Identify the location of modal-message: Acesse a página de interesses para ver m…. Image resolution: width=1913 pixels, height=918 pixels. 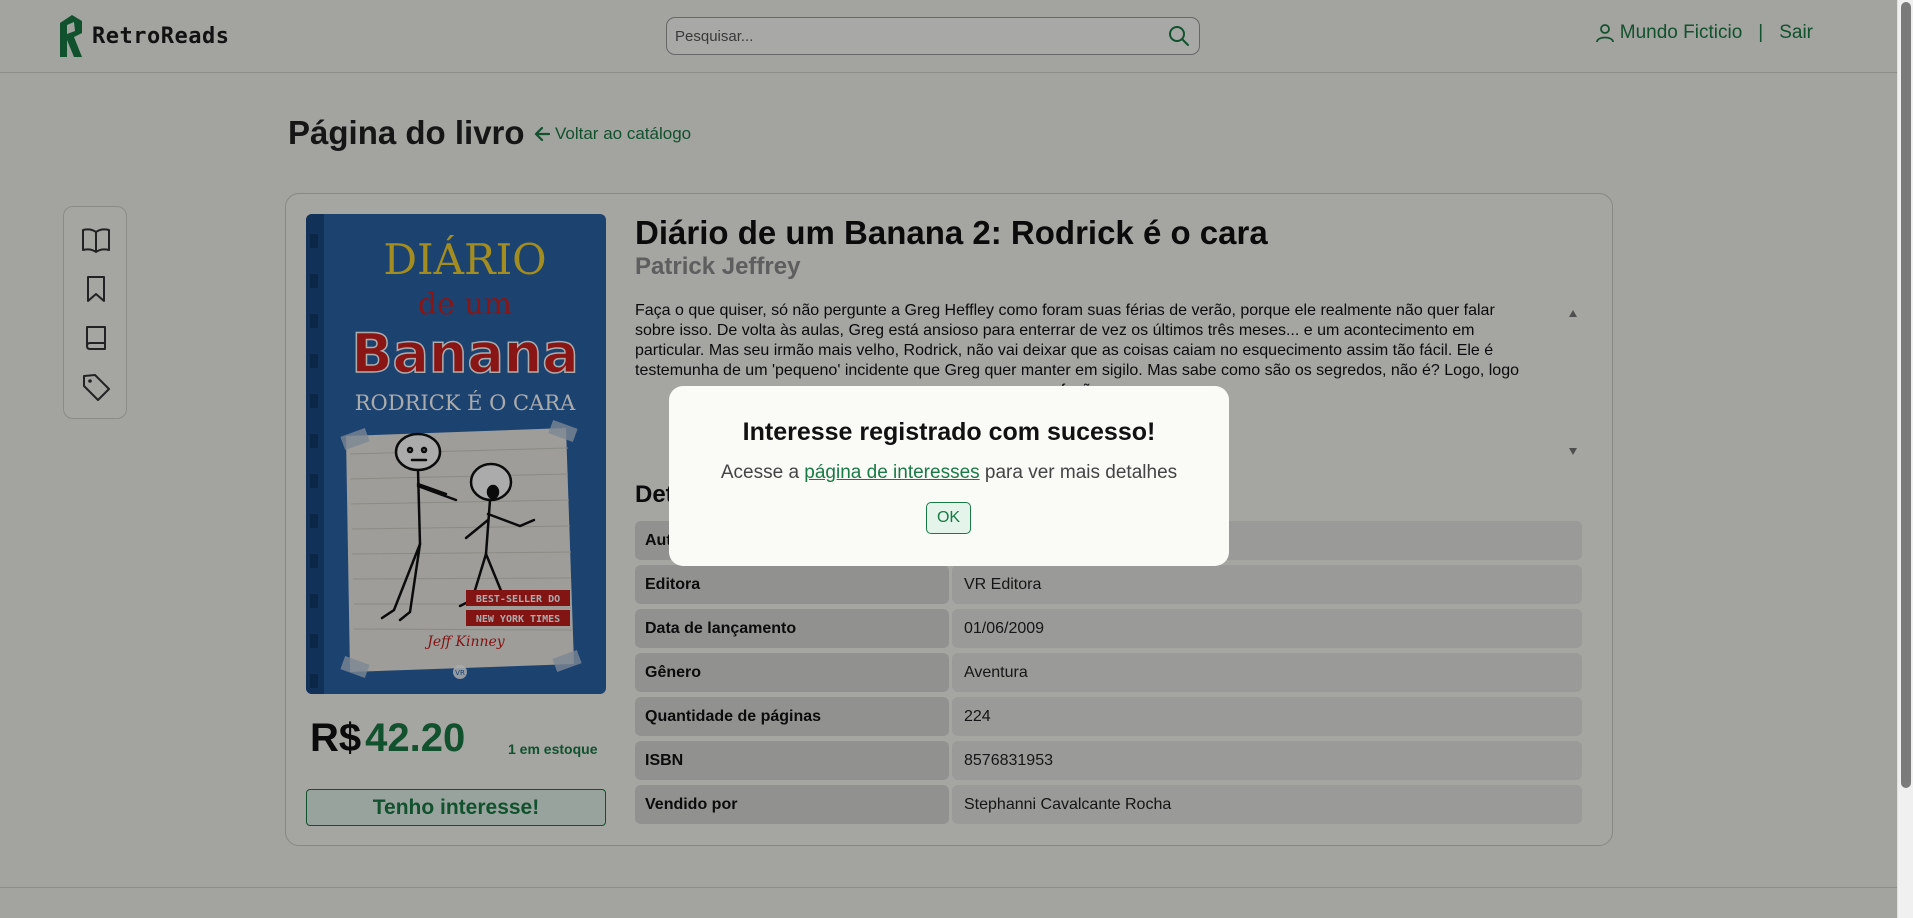
(949, 473).